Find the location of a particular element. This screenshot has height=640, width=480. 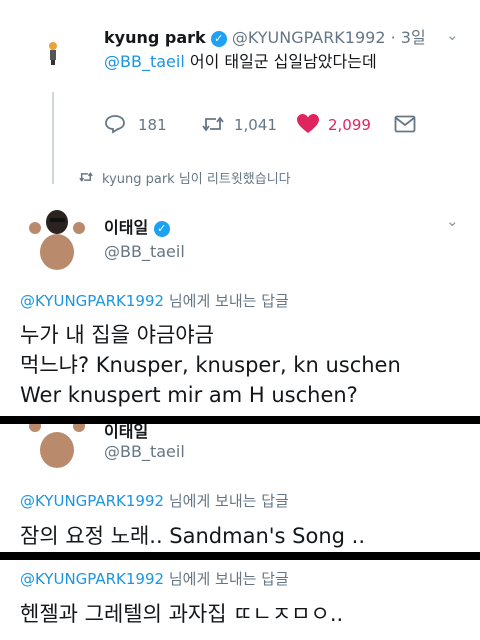

dm-button is located at coordinates (405, 126).